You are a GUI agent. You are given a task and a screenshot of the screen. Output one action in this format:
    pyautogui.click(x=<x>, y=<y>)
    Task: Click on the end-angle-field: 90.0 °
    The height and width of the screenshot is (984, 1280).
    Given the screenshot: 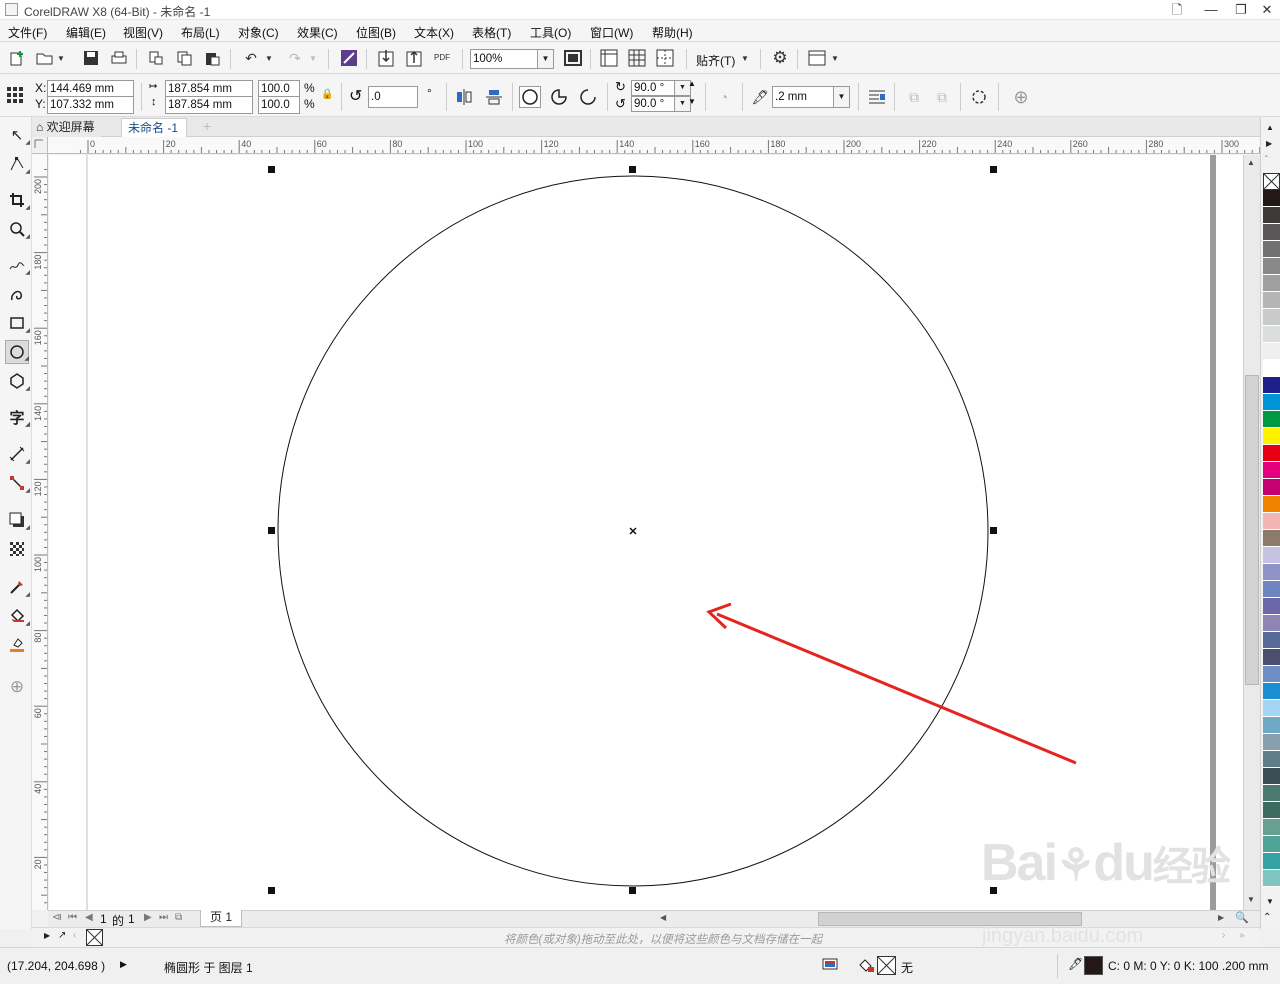 What is the action you would take?
    pyautogui.click(x=653, y=104)
    